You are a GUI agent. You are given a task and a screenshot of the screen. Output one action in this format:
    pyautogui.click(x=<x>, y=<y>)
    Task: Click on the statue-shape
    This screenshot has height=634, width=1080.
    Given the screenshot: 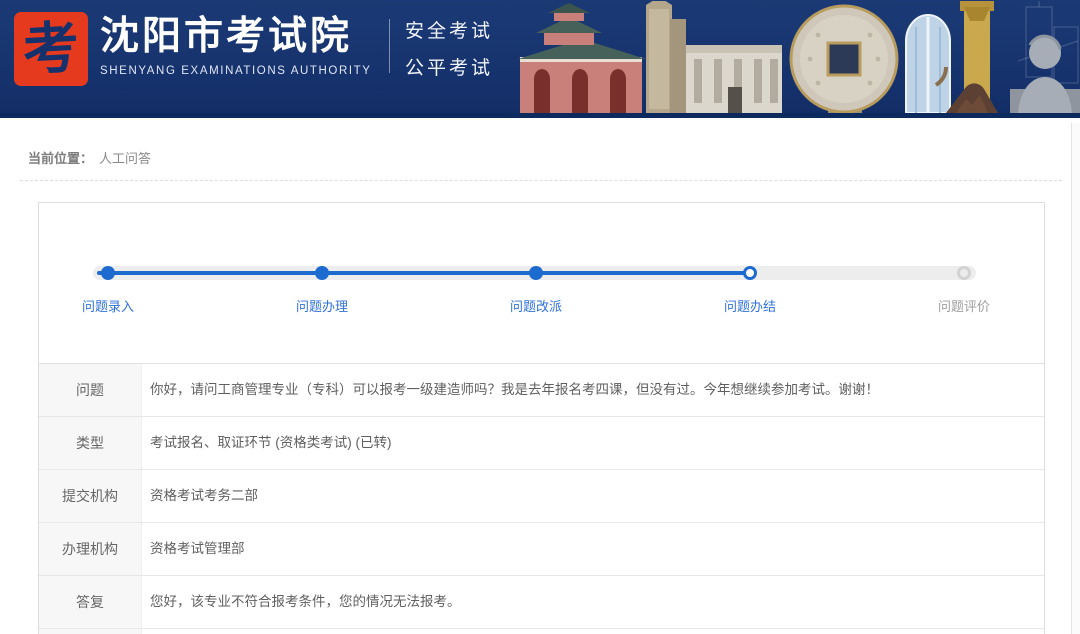 What is the action you would take?
    pyautogui.click(x=1045, y=73)
    